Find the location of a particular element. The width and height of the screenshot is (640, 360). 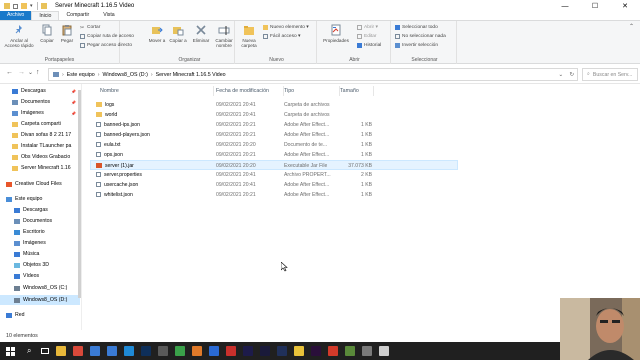

app-green-icon is located at coordinates (180, 351).